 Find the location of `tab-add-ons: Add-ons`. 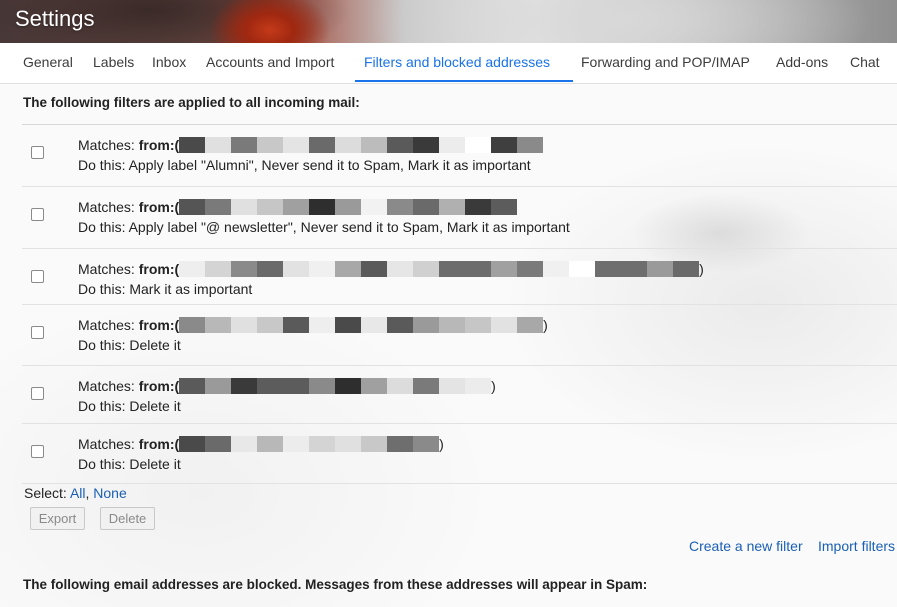

tab-add-ons: Add-ons is located at coordinates (802, 62).